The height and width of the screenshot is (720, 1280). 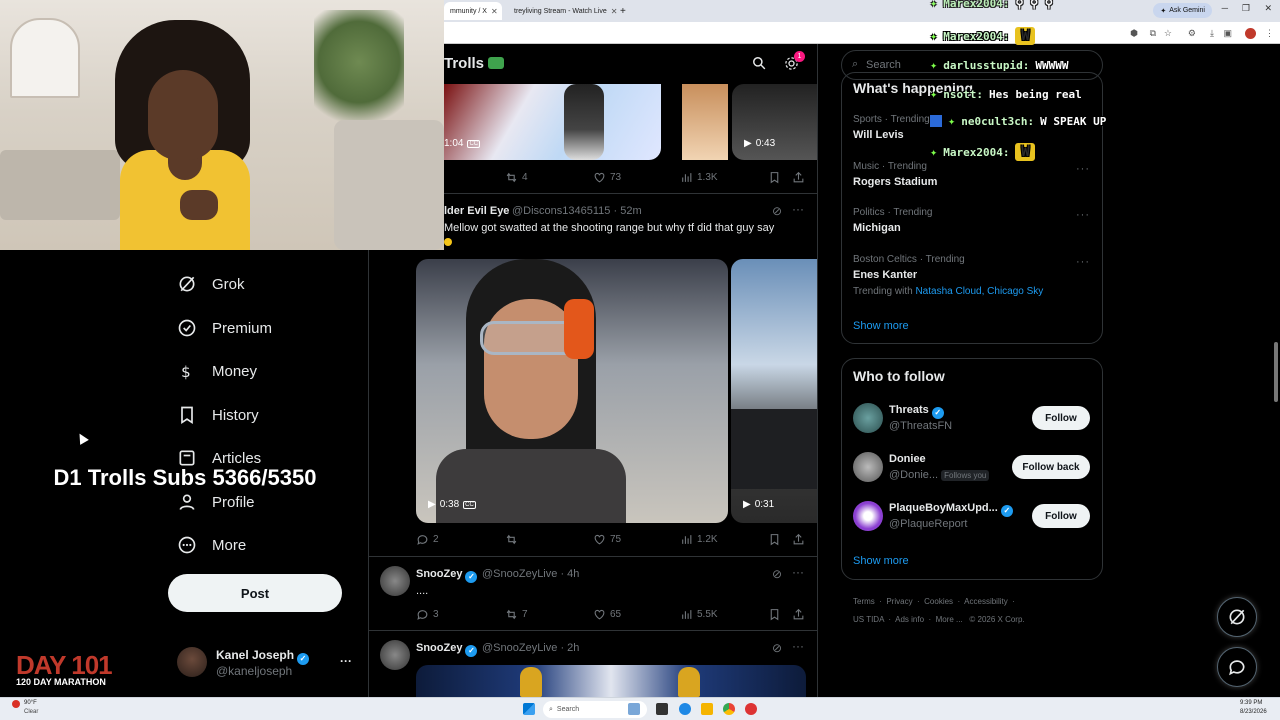 What do you see at coordinates (1182, 10) in the screenshot?
I see `ask-gemini-button: ✦ Ask Gemini` at bounding box center [1182, 10].